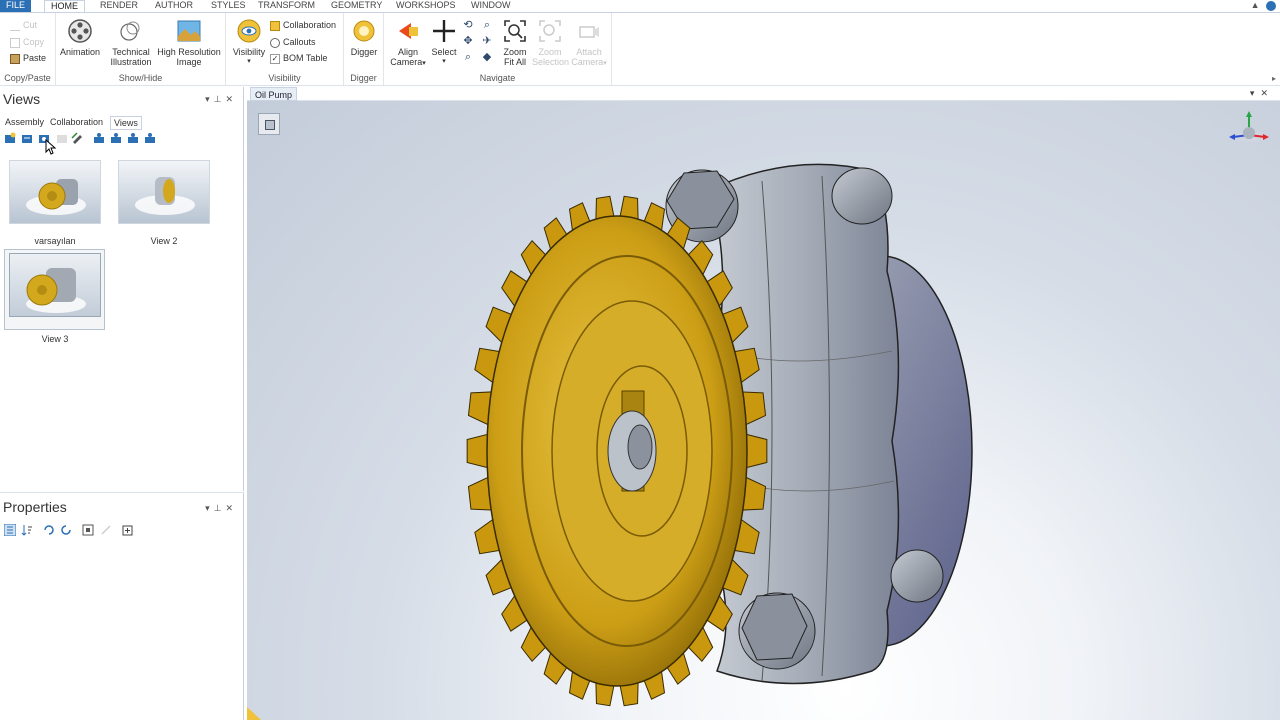 The width and height of the screenshot is (1280, 720). Describe the element at coordinates (862, 196) in the screenshot. I see `bolt-top-right` at that location.